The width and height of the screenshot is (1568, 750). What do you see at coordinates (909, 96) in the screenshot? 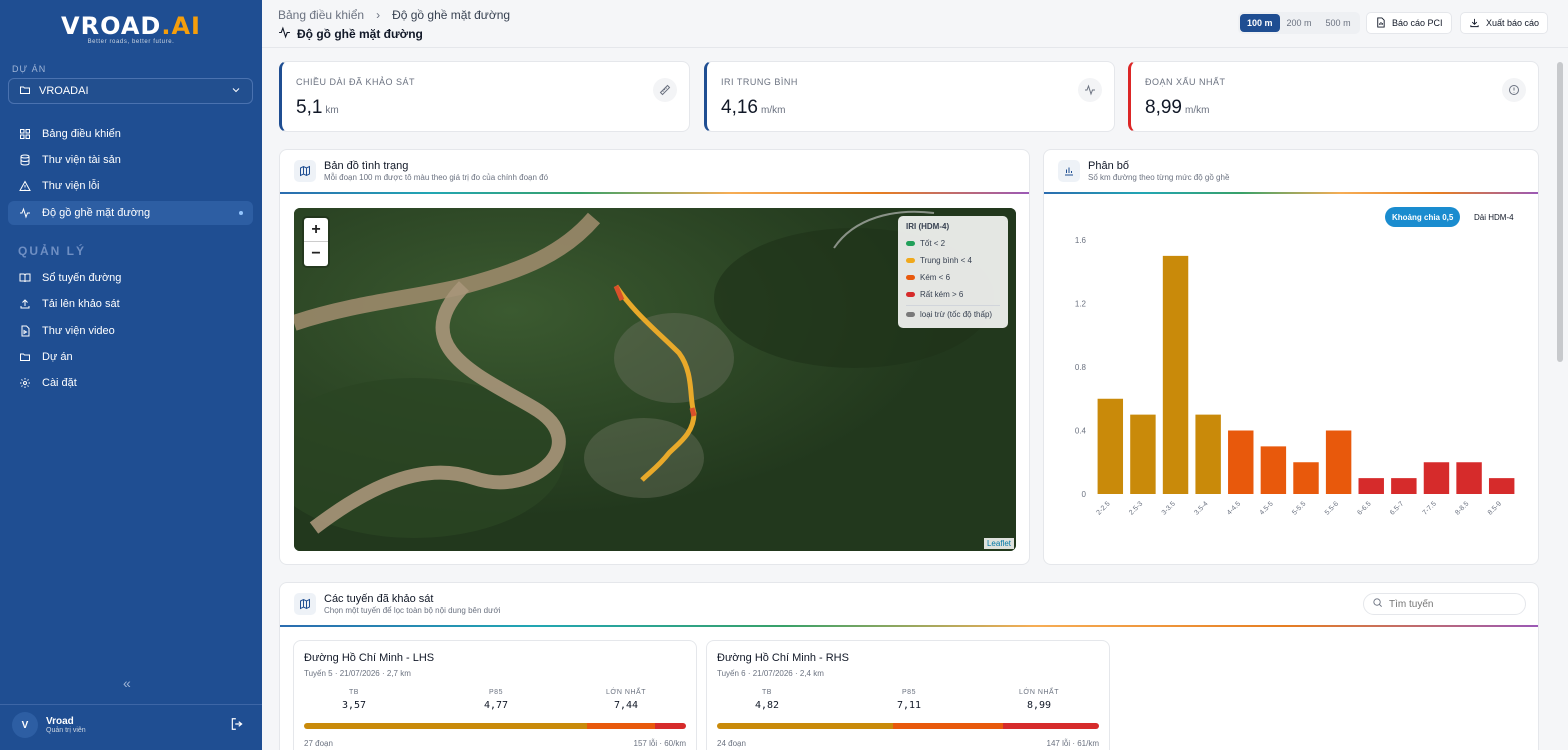
I see `stat-card-average-iri: IRI TRUNG BÌNH 4,16 m/km` at bounding box center [909, 96].